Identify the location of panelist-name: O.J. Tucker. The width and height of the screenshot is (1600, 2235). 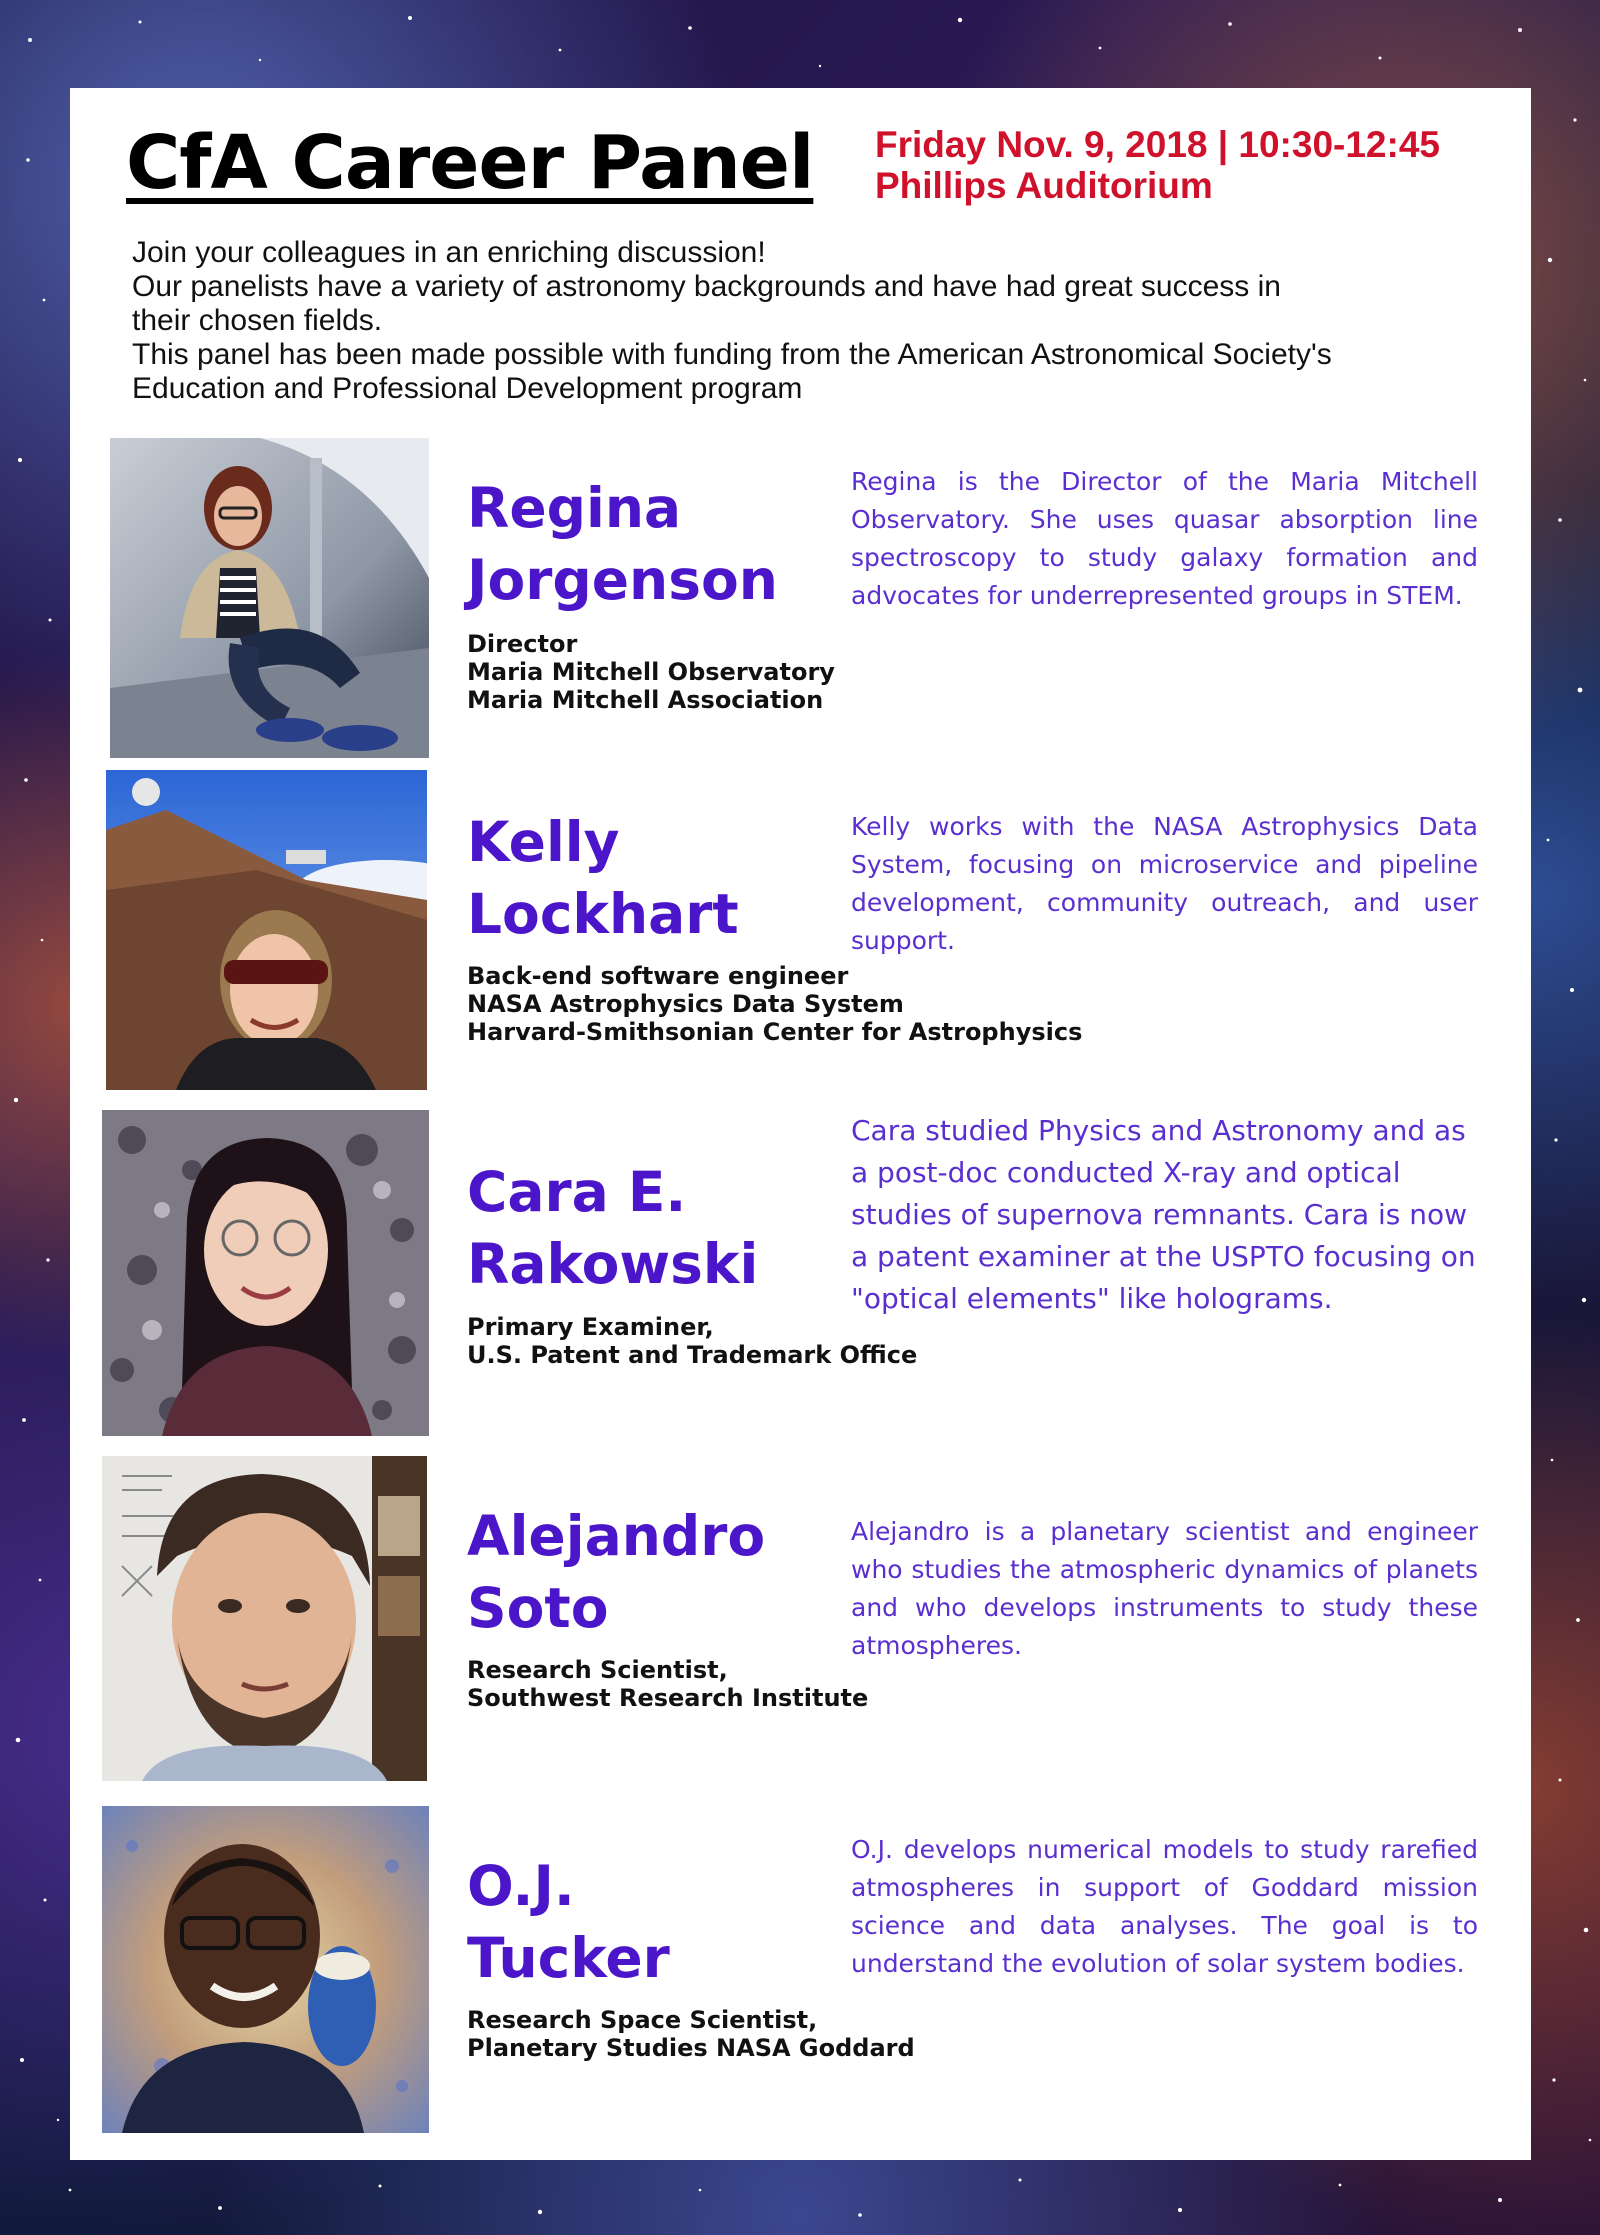
(568, 1922).